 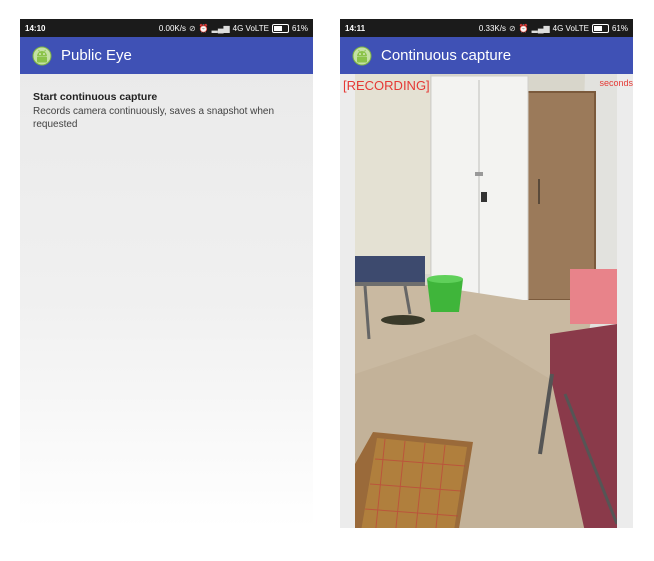 What do you see at coordinates (96, 55) in the screenshot?
I see `app-title: Public Eye` at bounding box center [96, 55].